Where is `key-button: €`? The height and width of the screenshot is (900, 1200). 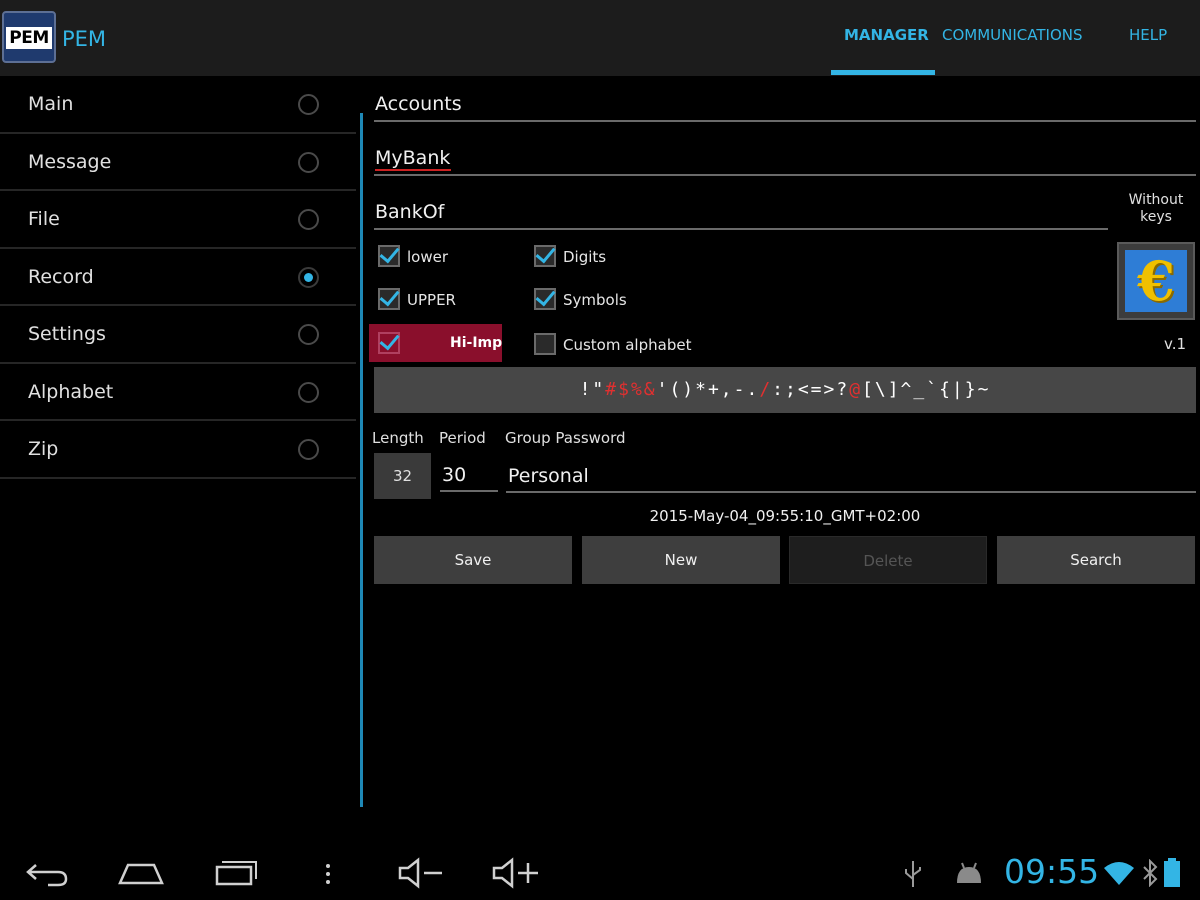 key-button: € is located at coordinates (1156, 281).